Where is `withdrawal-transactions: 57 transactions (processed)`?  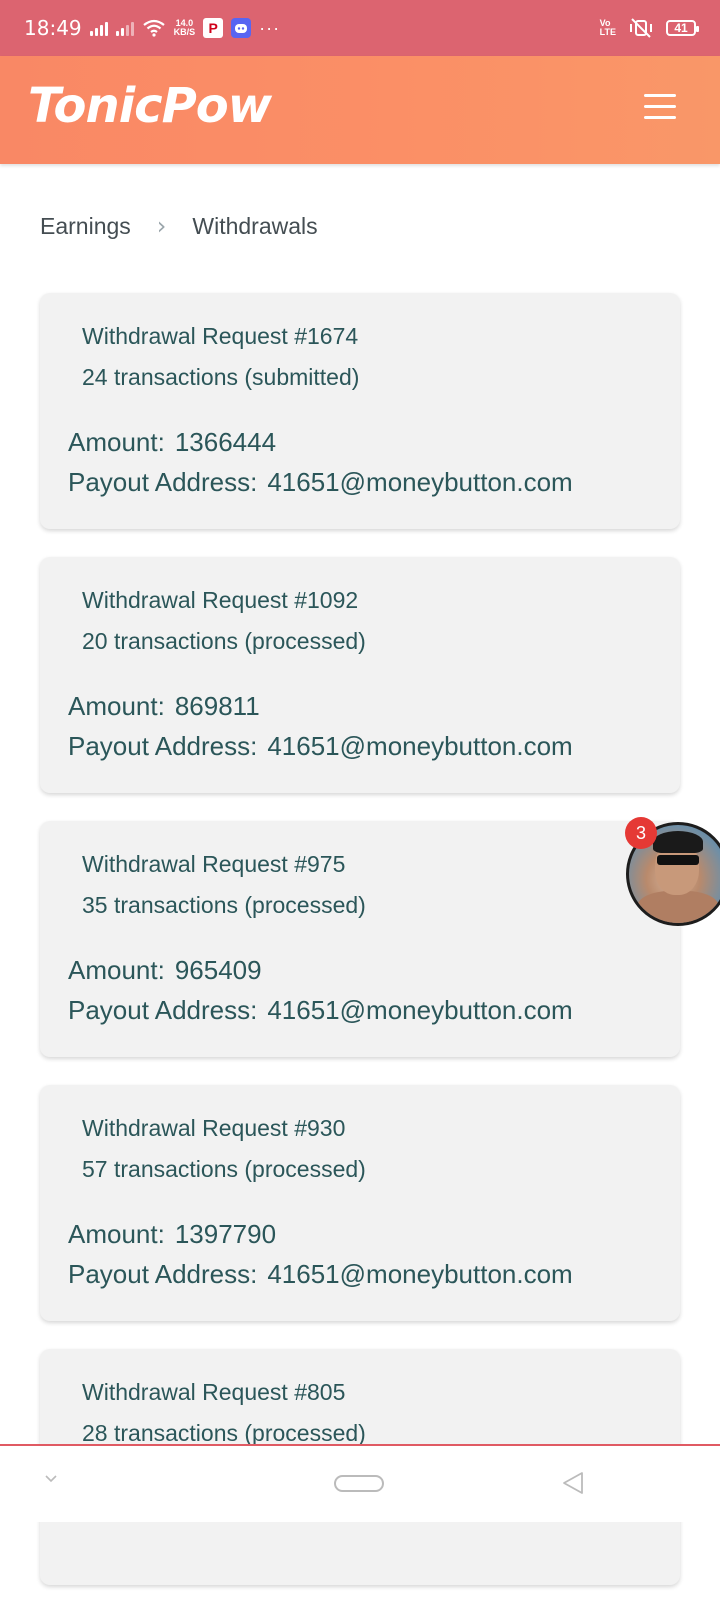
withdrawal-transactions: 57 transactions (processed) is located at coordinates (224, 1169).